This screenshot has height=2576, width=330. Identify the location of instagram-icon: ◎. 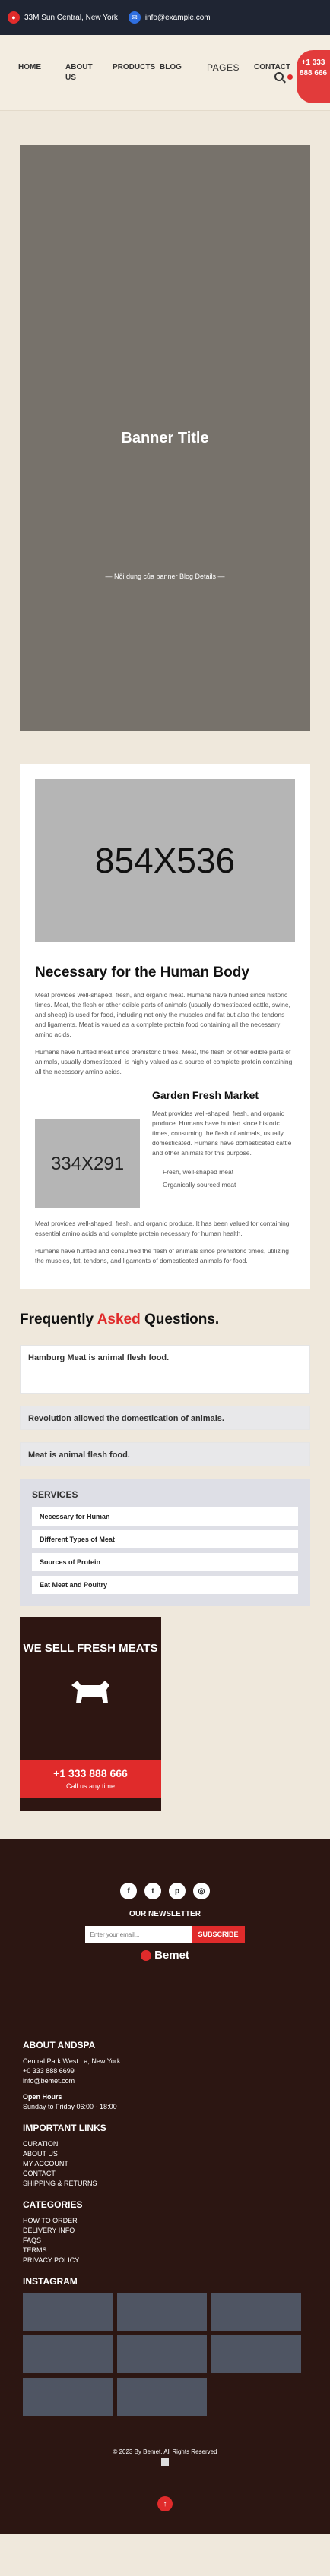
(201, 1891).